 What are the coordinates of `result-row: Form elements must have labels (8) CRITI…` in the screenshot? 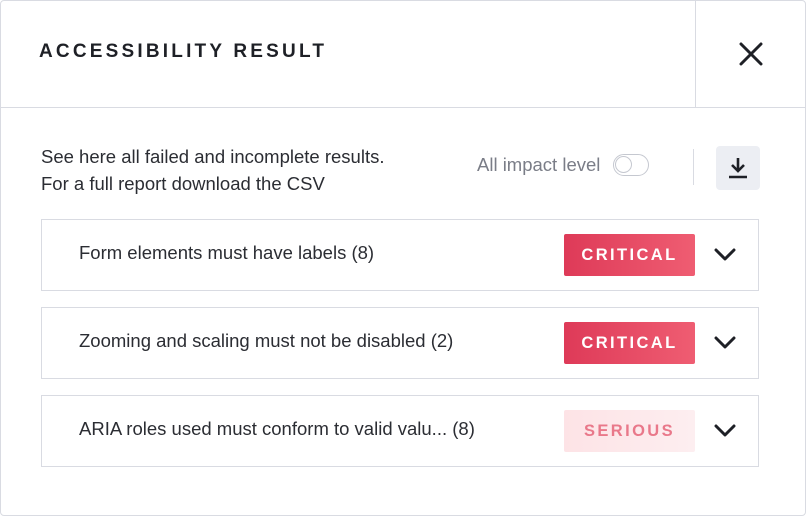 It's located at (400, 255).